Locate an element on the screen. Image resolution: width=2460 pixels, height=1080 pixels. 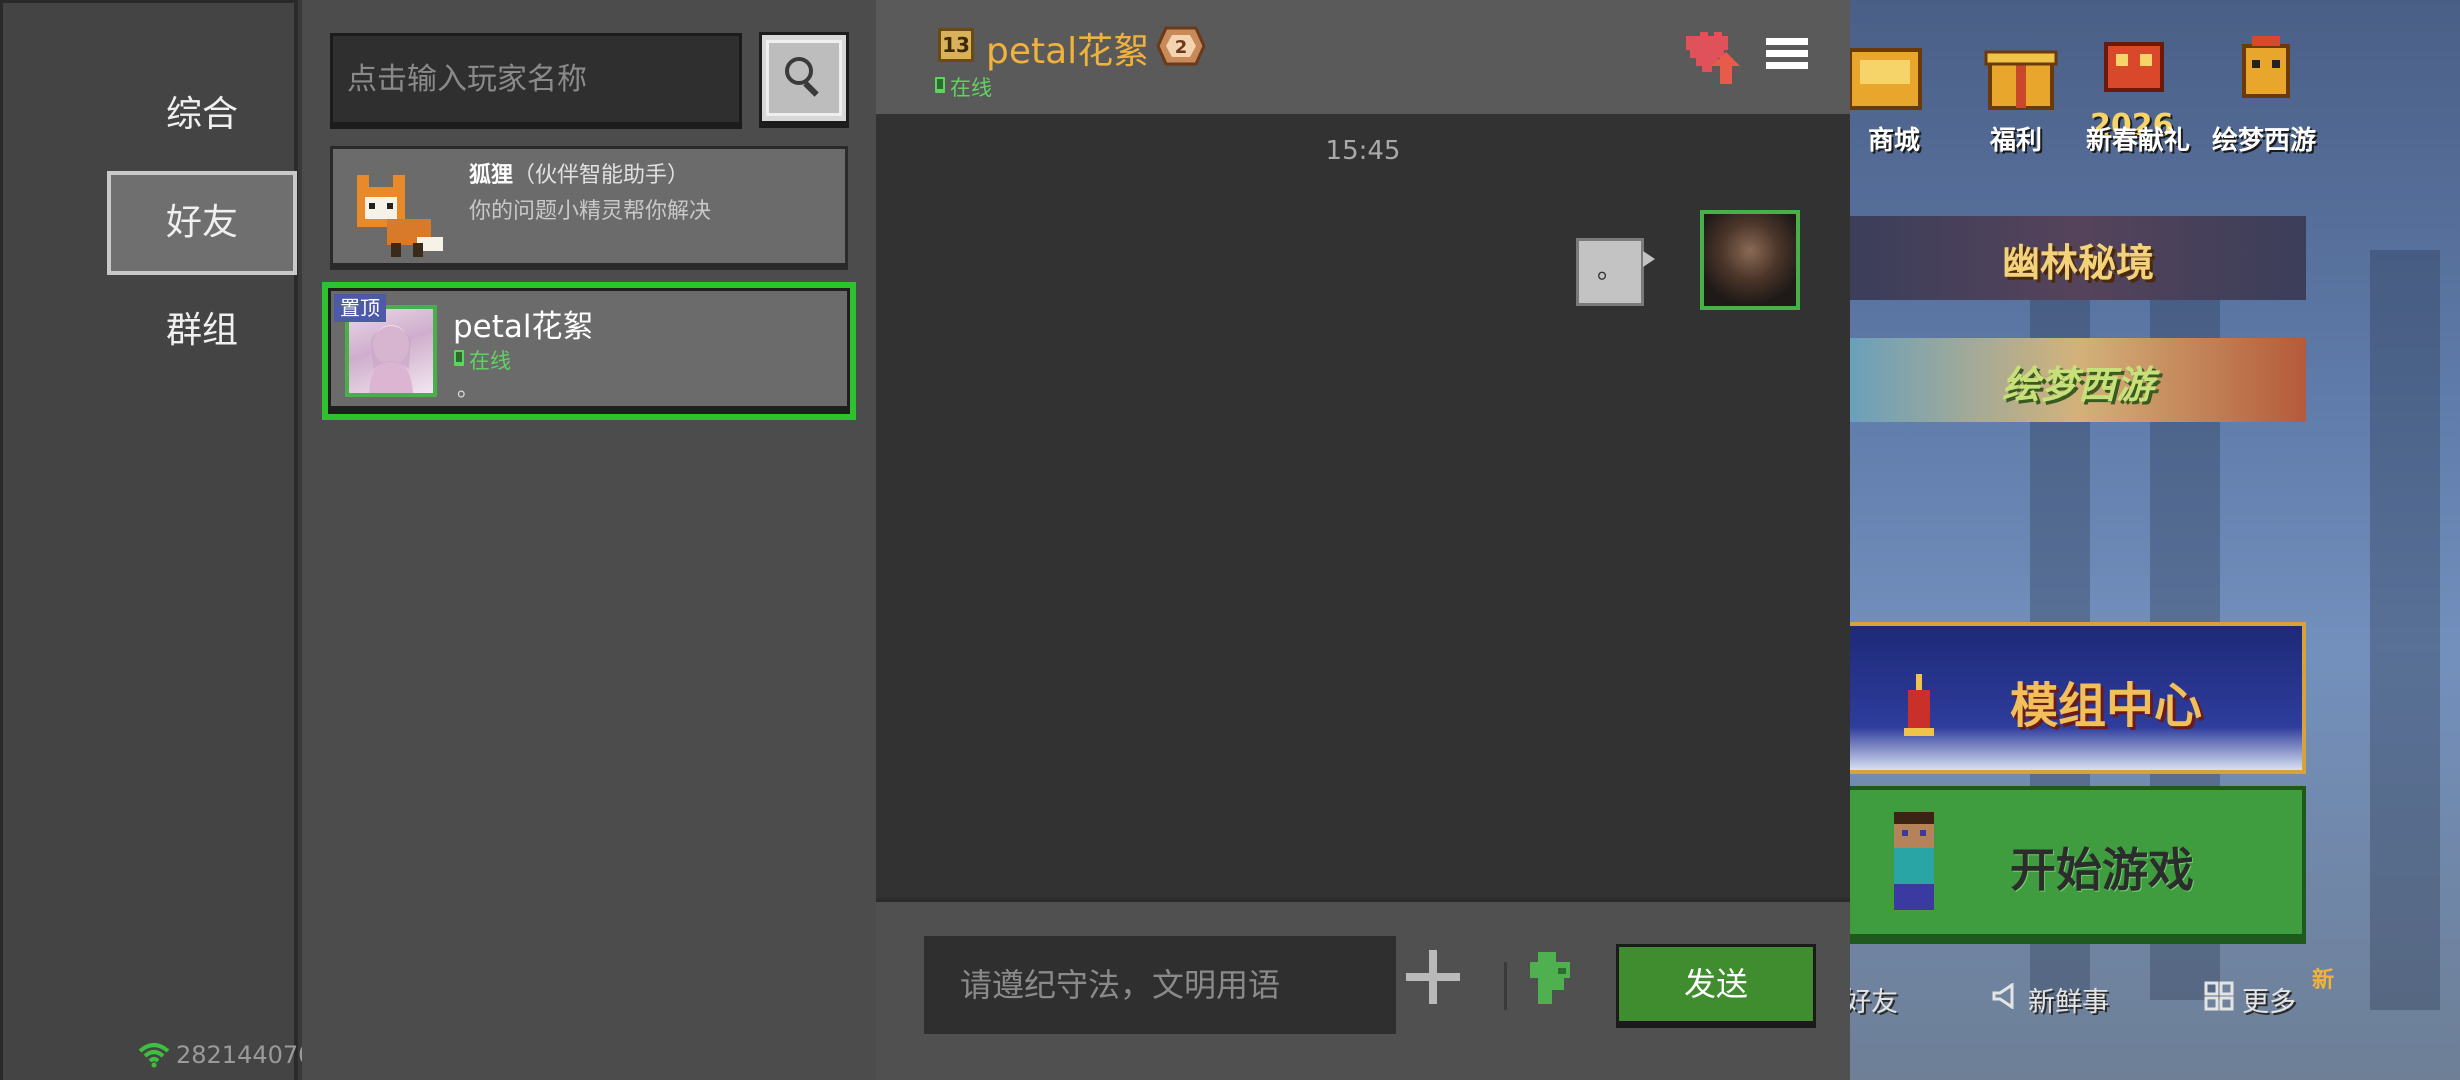
message-bubble: 。 is located at coordinates (1615, 272).